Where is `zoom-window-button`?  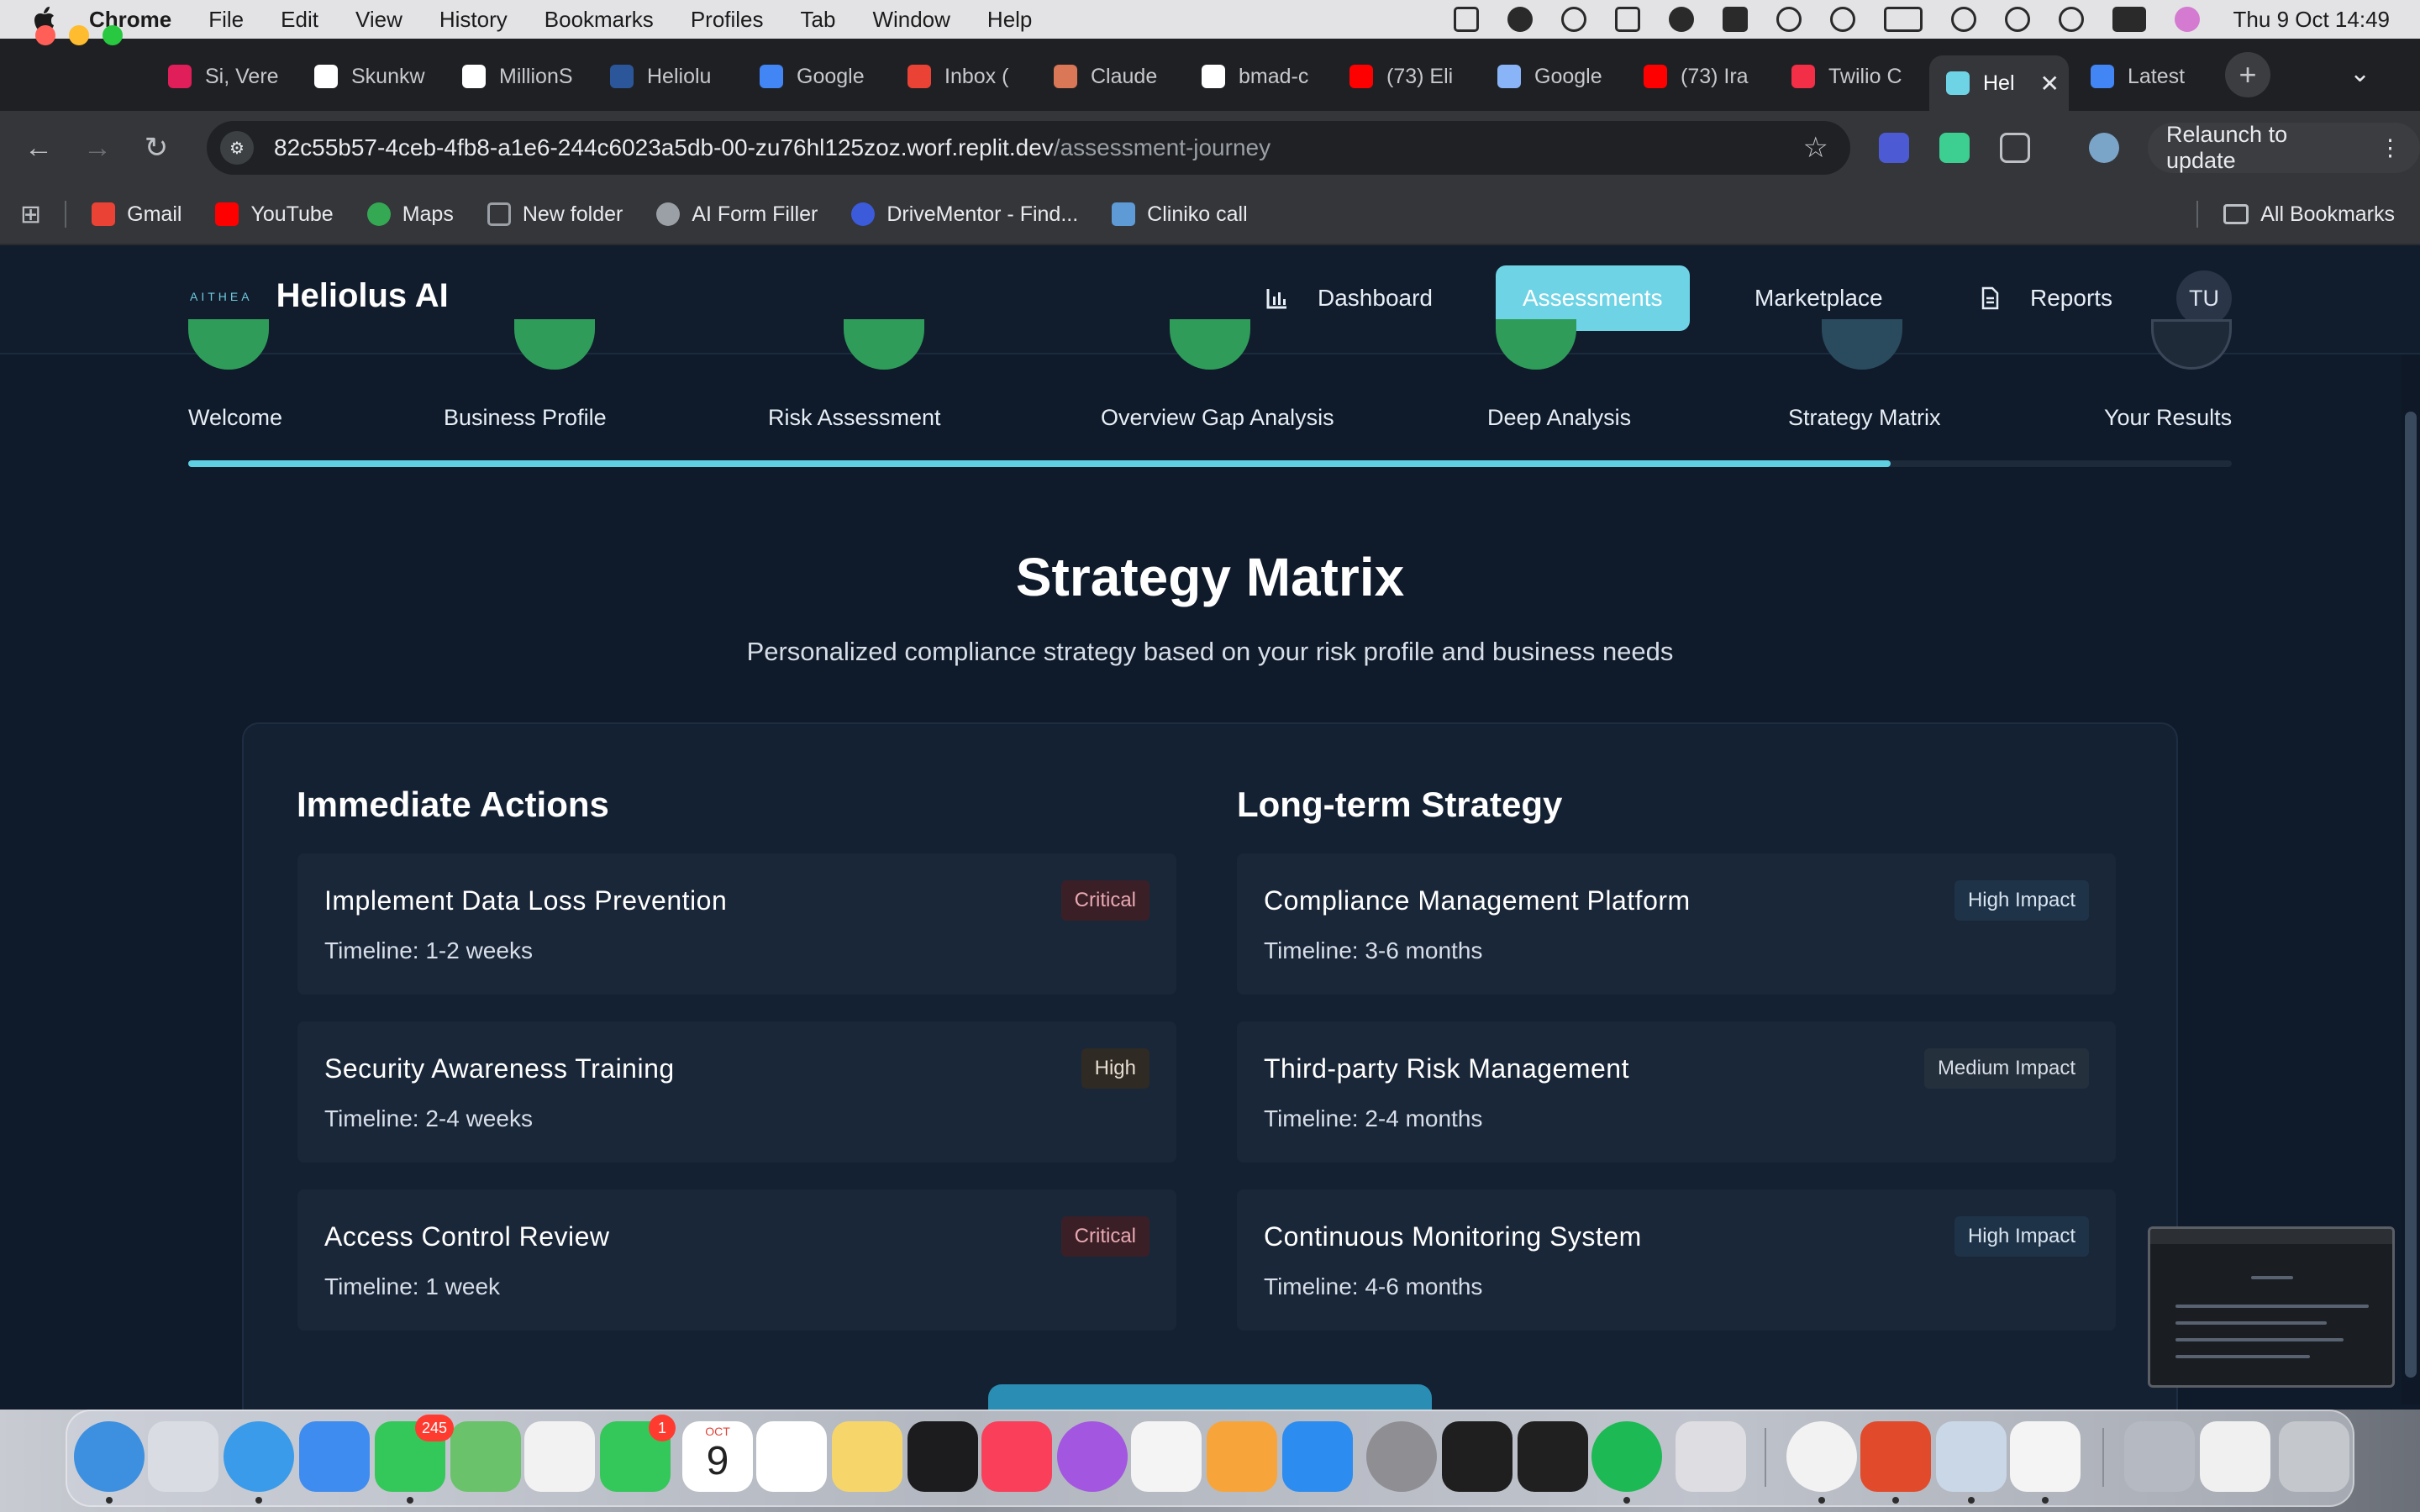
zoom-window-button is located at coordinates (113, 35).